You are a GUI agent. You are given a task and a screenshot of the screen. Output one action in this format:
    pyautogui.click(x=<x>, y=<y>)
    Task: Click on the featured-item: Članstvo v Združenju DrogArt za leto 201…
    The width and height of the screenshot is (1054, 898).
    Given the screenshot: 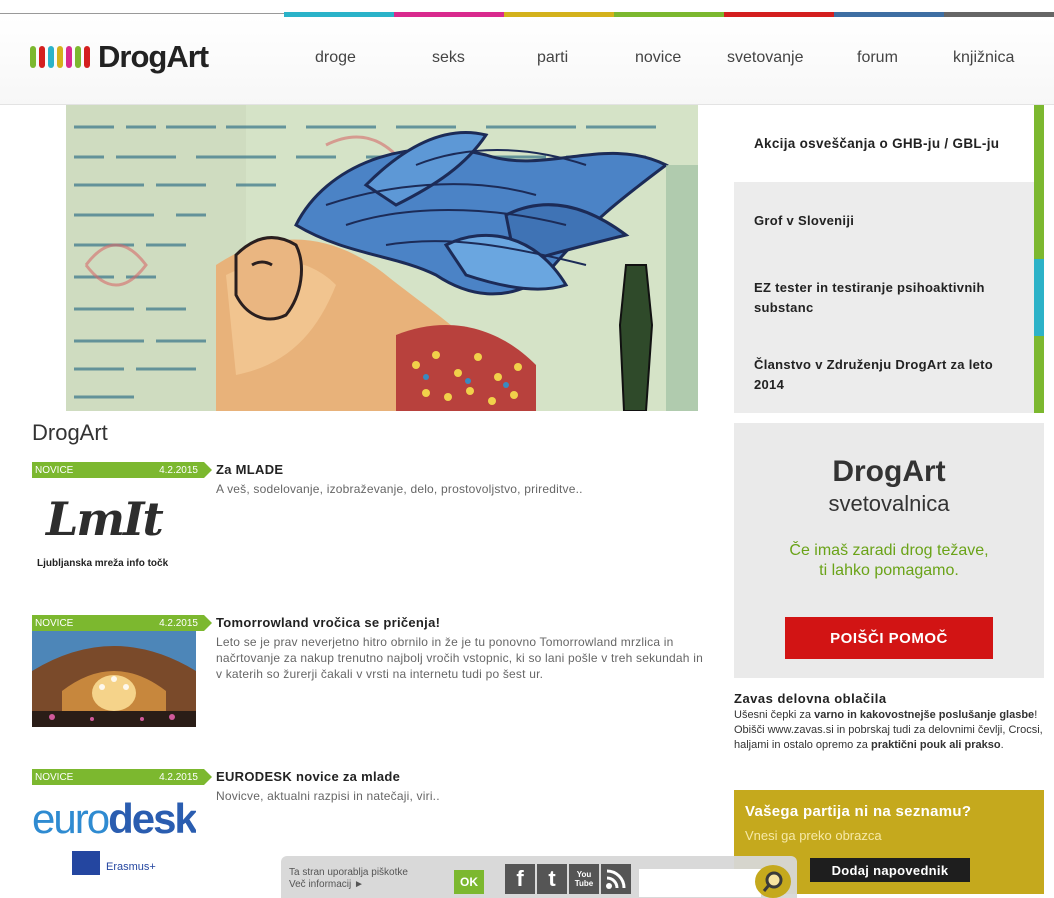 What is the action you would take?
    pyautogui.click(x=889, y=374)
    